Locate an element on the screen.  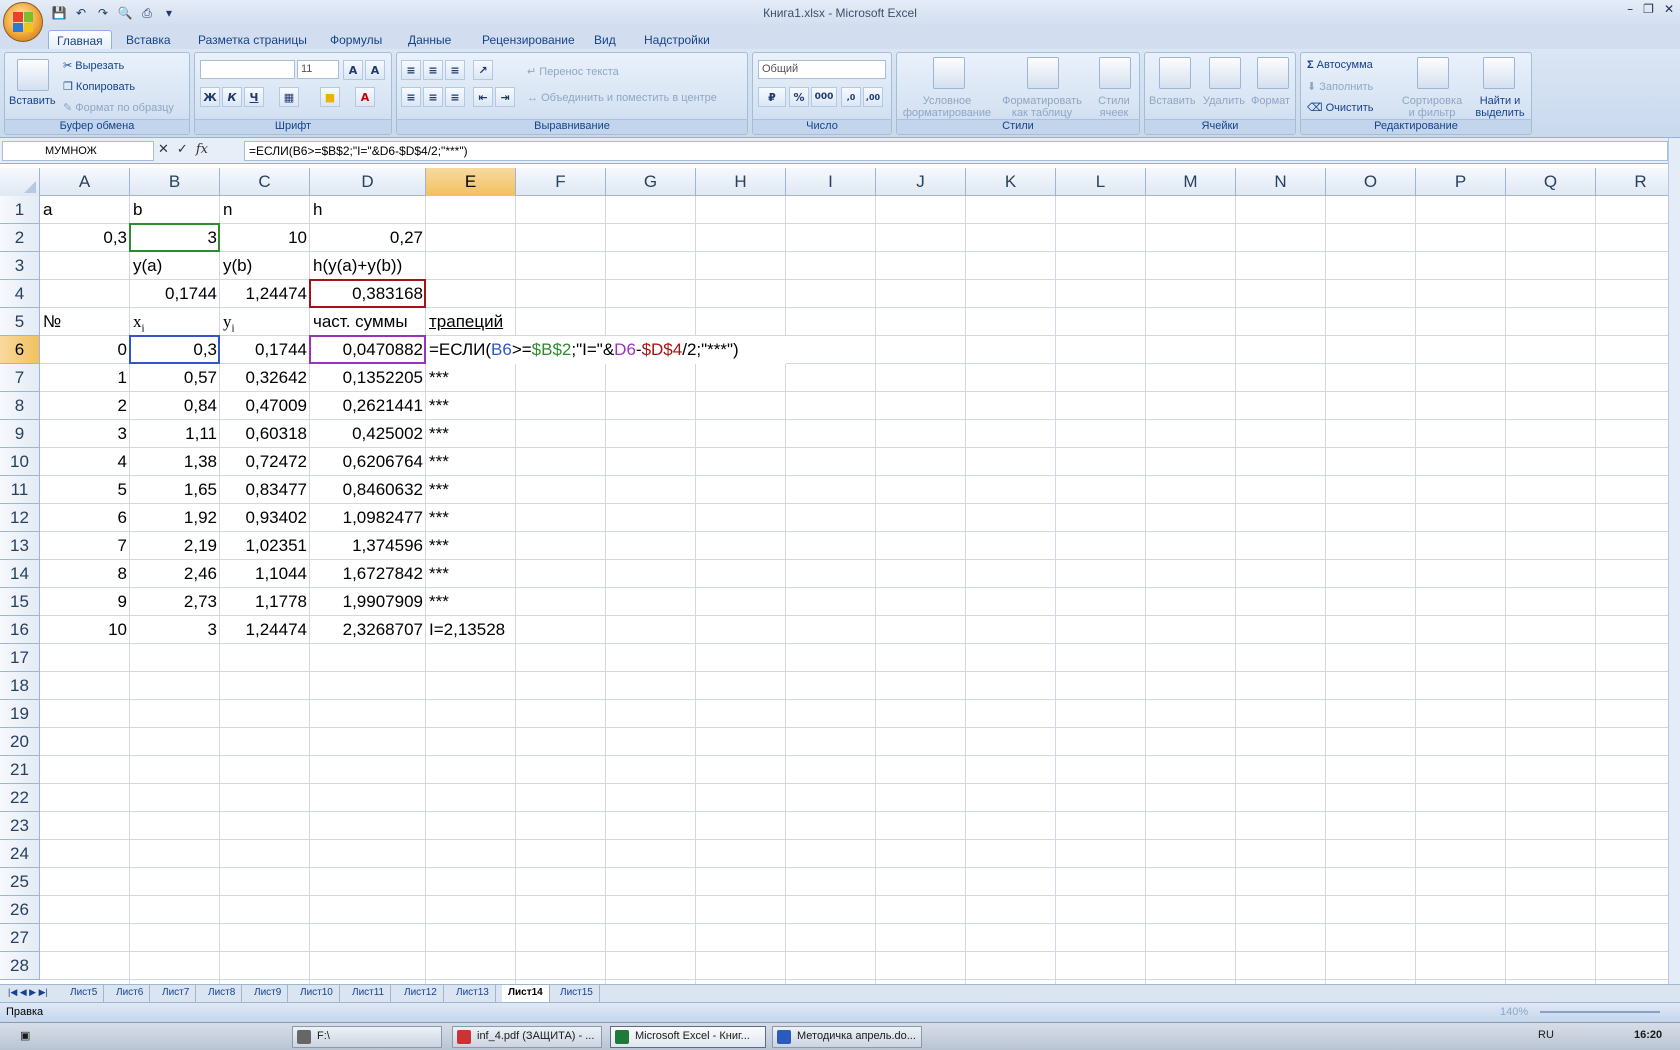
copy-button: ❐ Копировать is located at coordinates (99, 86).